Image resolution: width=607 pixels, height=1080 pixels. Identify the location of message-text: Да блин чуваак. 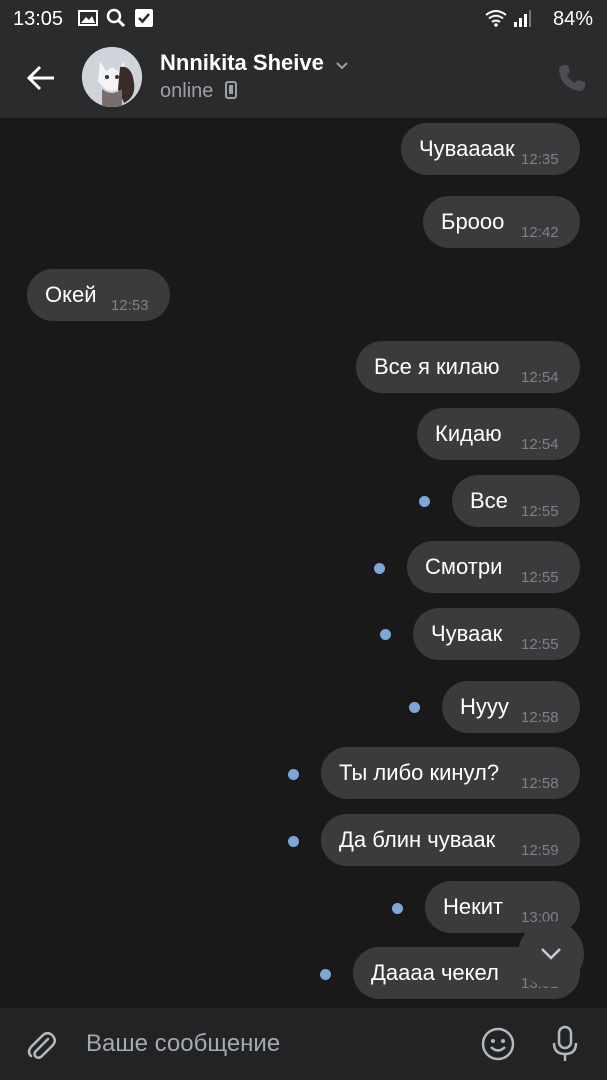
(417, 839).